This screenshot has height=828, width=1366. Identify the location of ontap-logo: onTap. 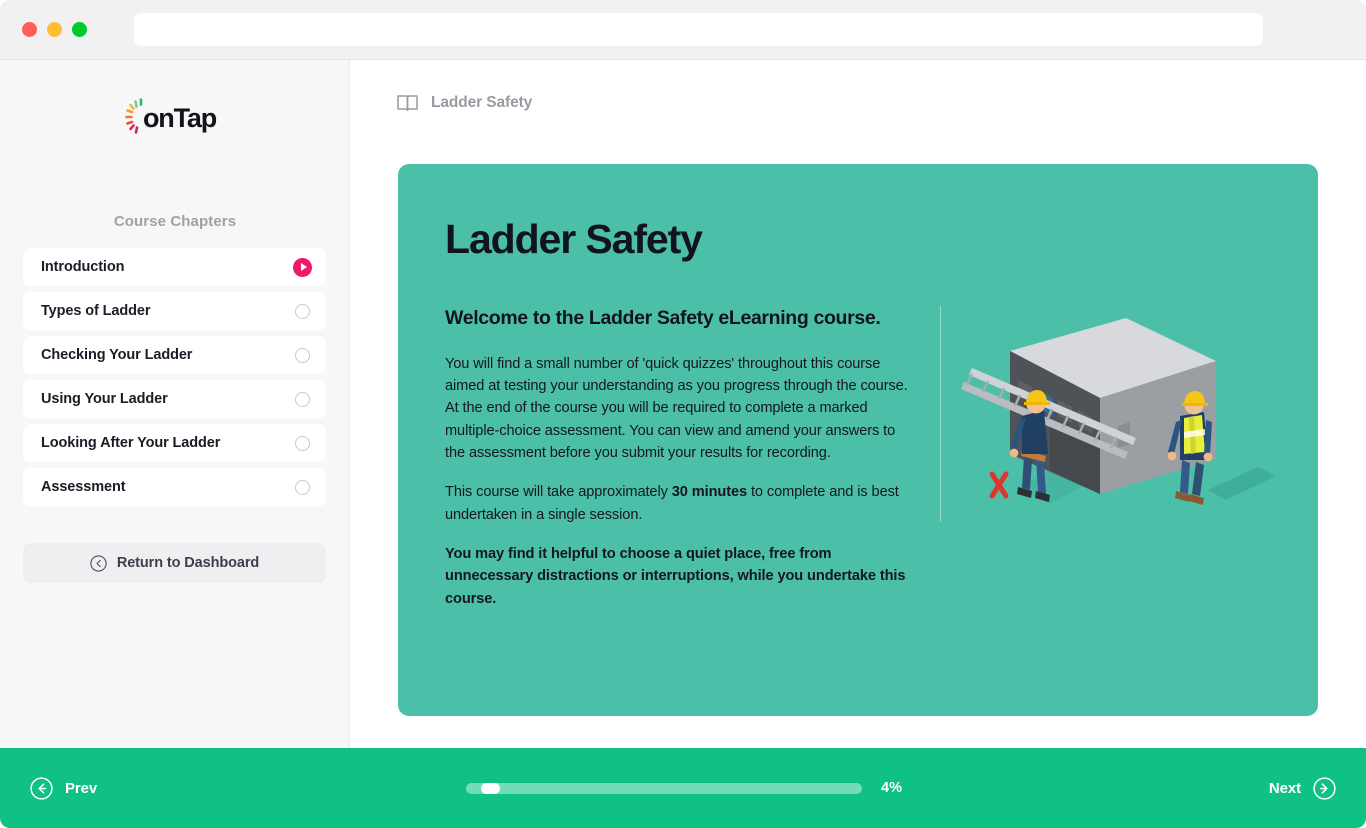
(175, 117).